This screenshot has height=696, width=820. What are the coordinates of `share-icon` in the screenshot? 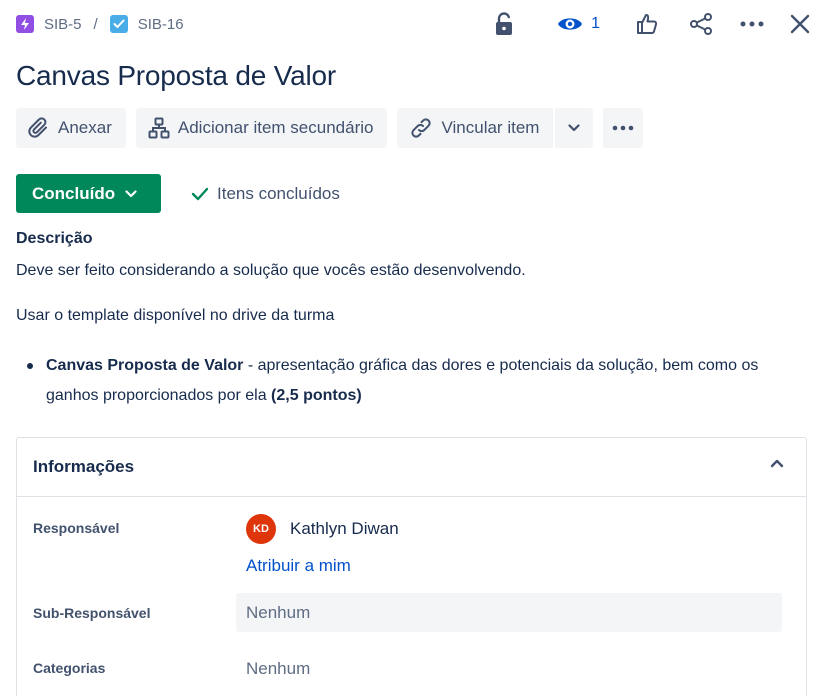 It's located at (701, 24).